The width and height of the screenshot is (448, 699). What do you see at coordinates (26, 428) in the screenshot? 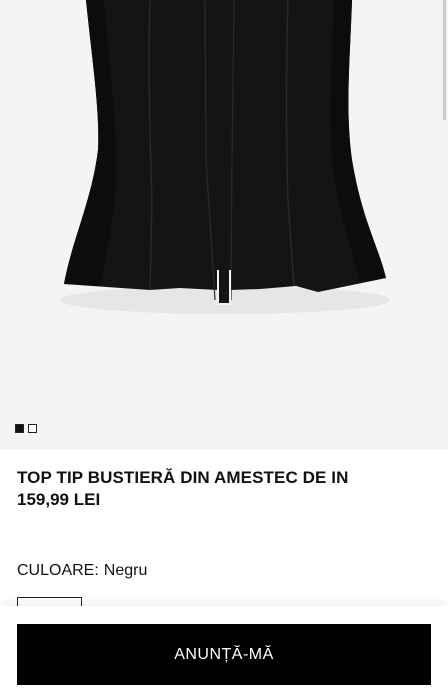
I see `carousel-dots` at bounding box center [26, 428].